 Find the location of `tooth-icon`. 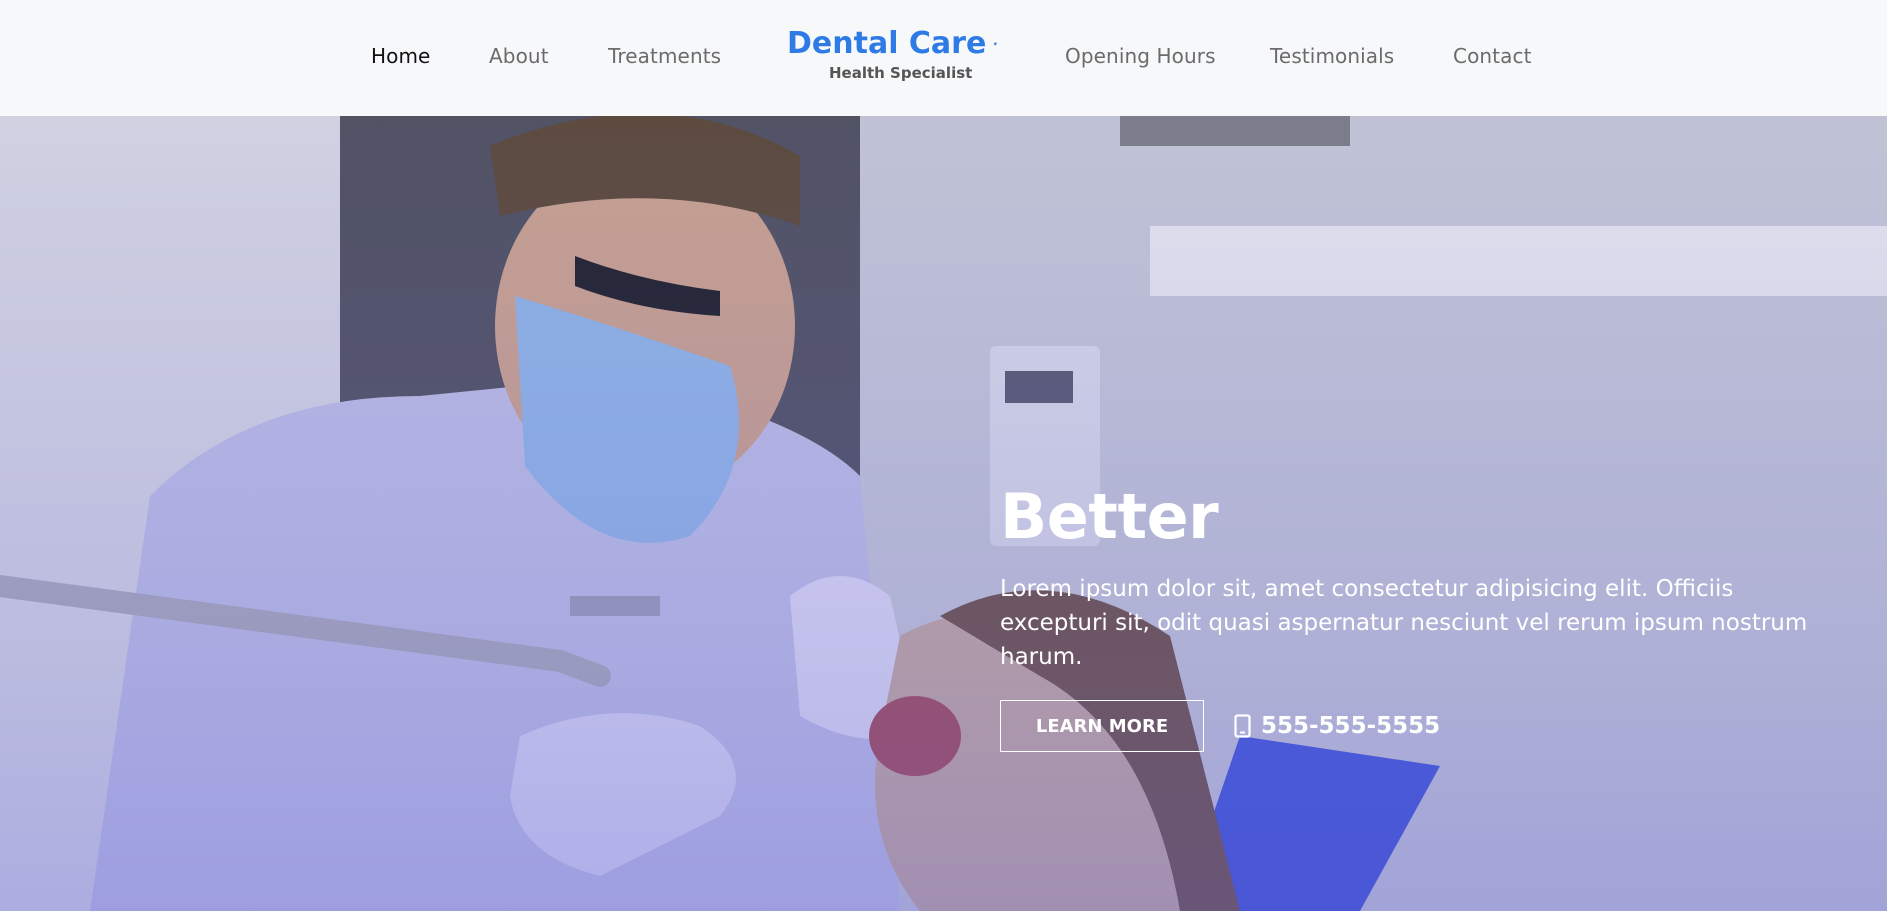

tooth-icon is located at coordinates (995, 43).